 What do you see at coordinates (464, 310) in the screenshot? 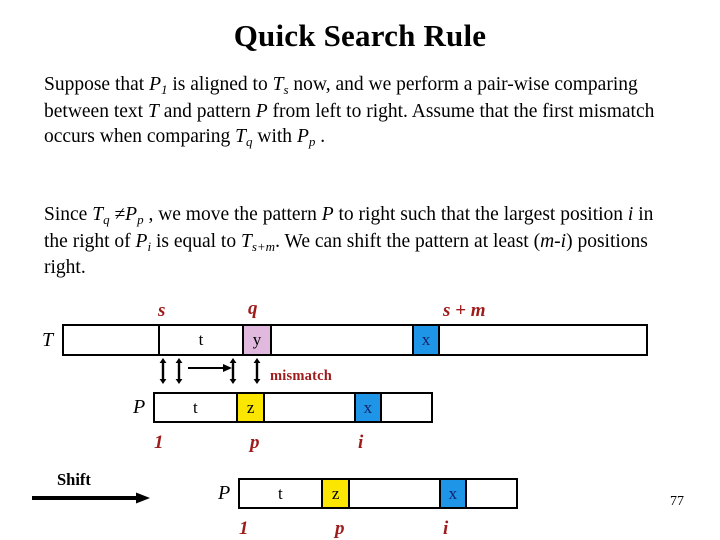
I see `label-s-plus-m: s + m` at bounding box center [464, 310].